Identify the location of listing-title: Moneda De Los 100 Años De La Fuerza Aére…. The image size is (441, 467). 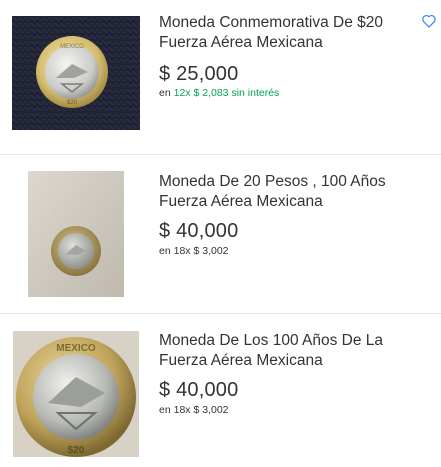
(279, 351).